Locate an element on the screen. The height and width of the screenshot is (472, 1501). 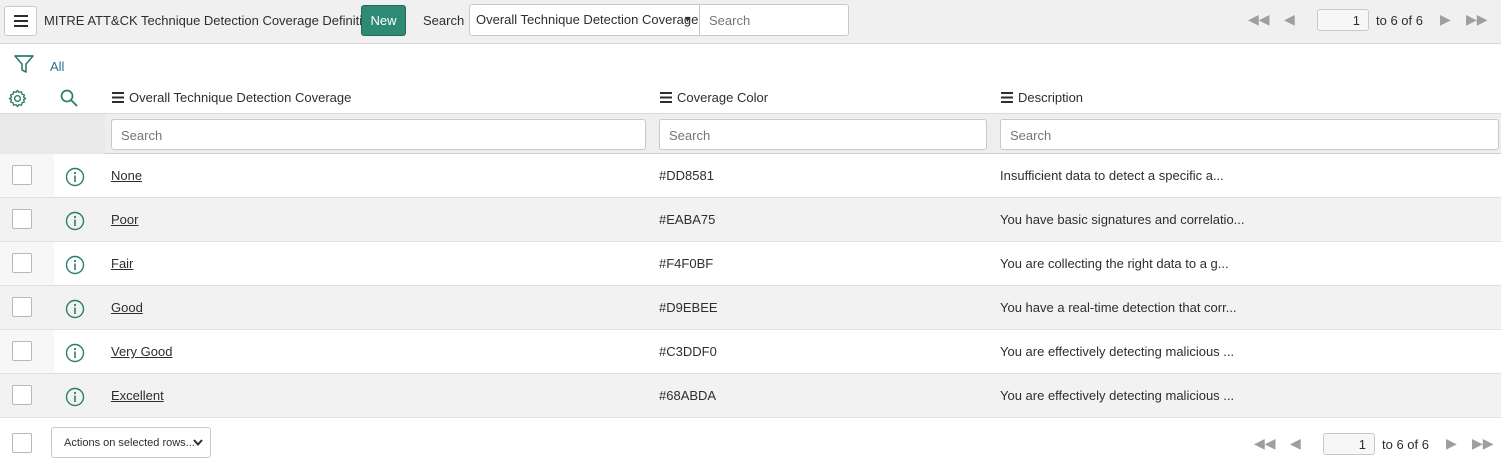
column-header-label: Description is located at coordinates (1051, 97).